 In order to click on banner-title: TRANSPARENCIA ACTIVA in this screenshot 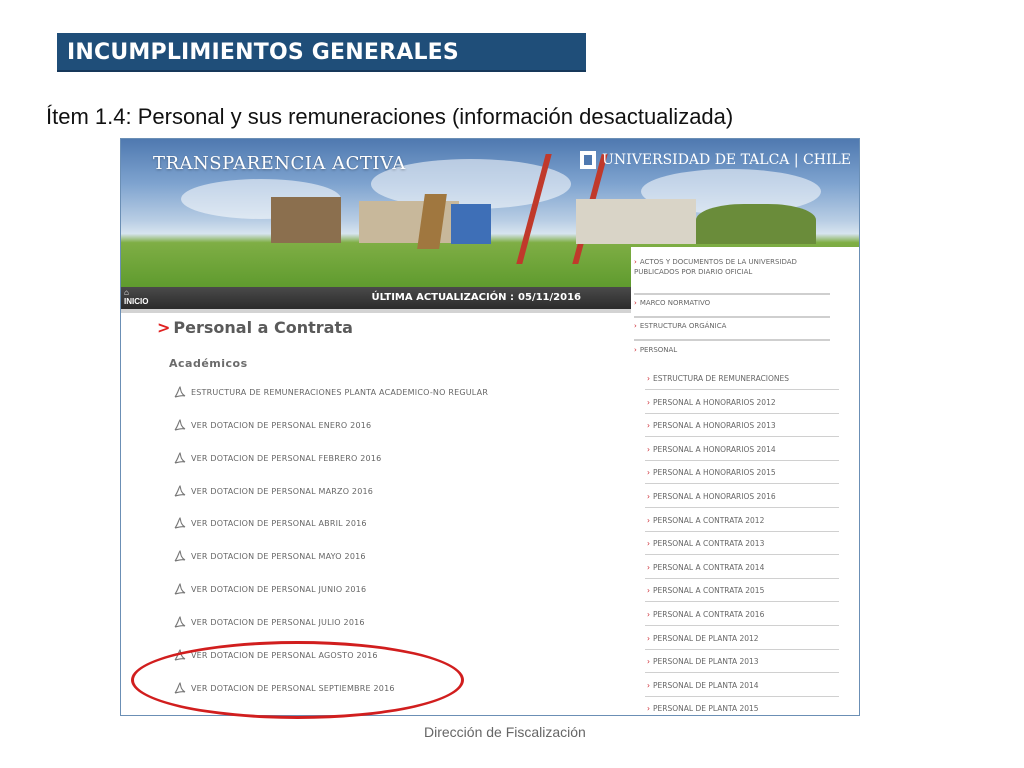, I will do `click(279, 163)`.